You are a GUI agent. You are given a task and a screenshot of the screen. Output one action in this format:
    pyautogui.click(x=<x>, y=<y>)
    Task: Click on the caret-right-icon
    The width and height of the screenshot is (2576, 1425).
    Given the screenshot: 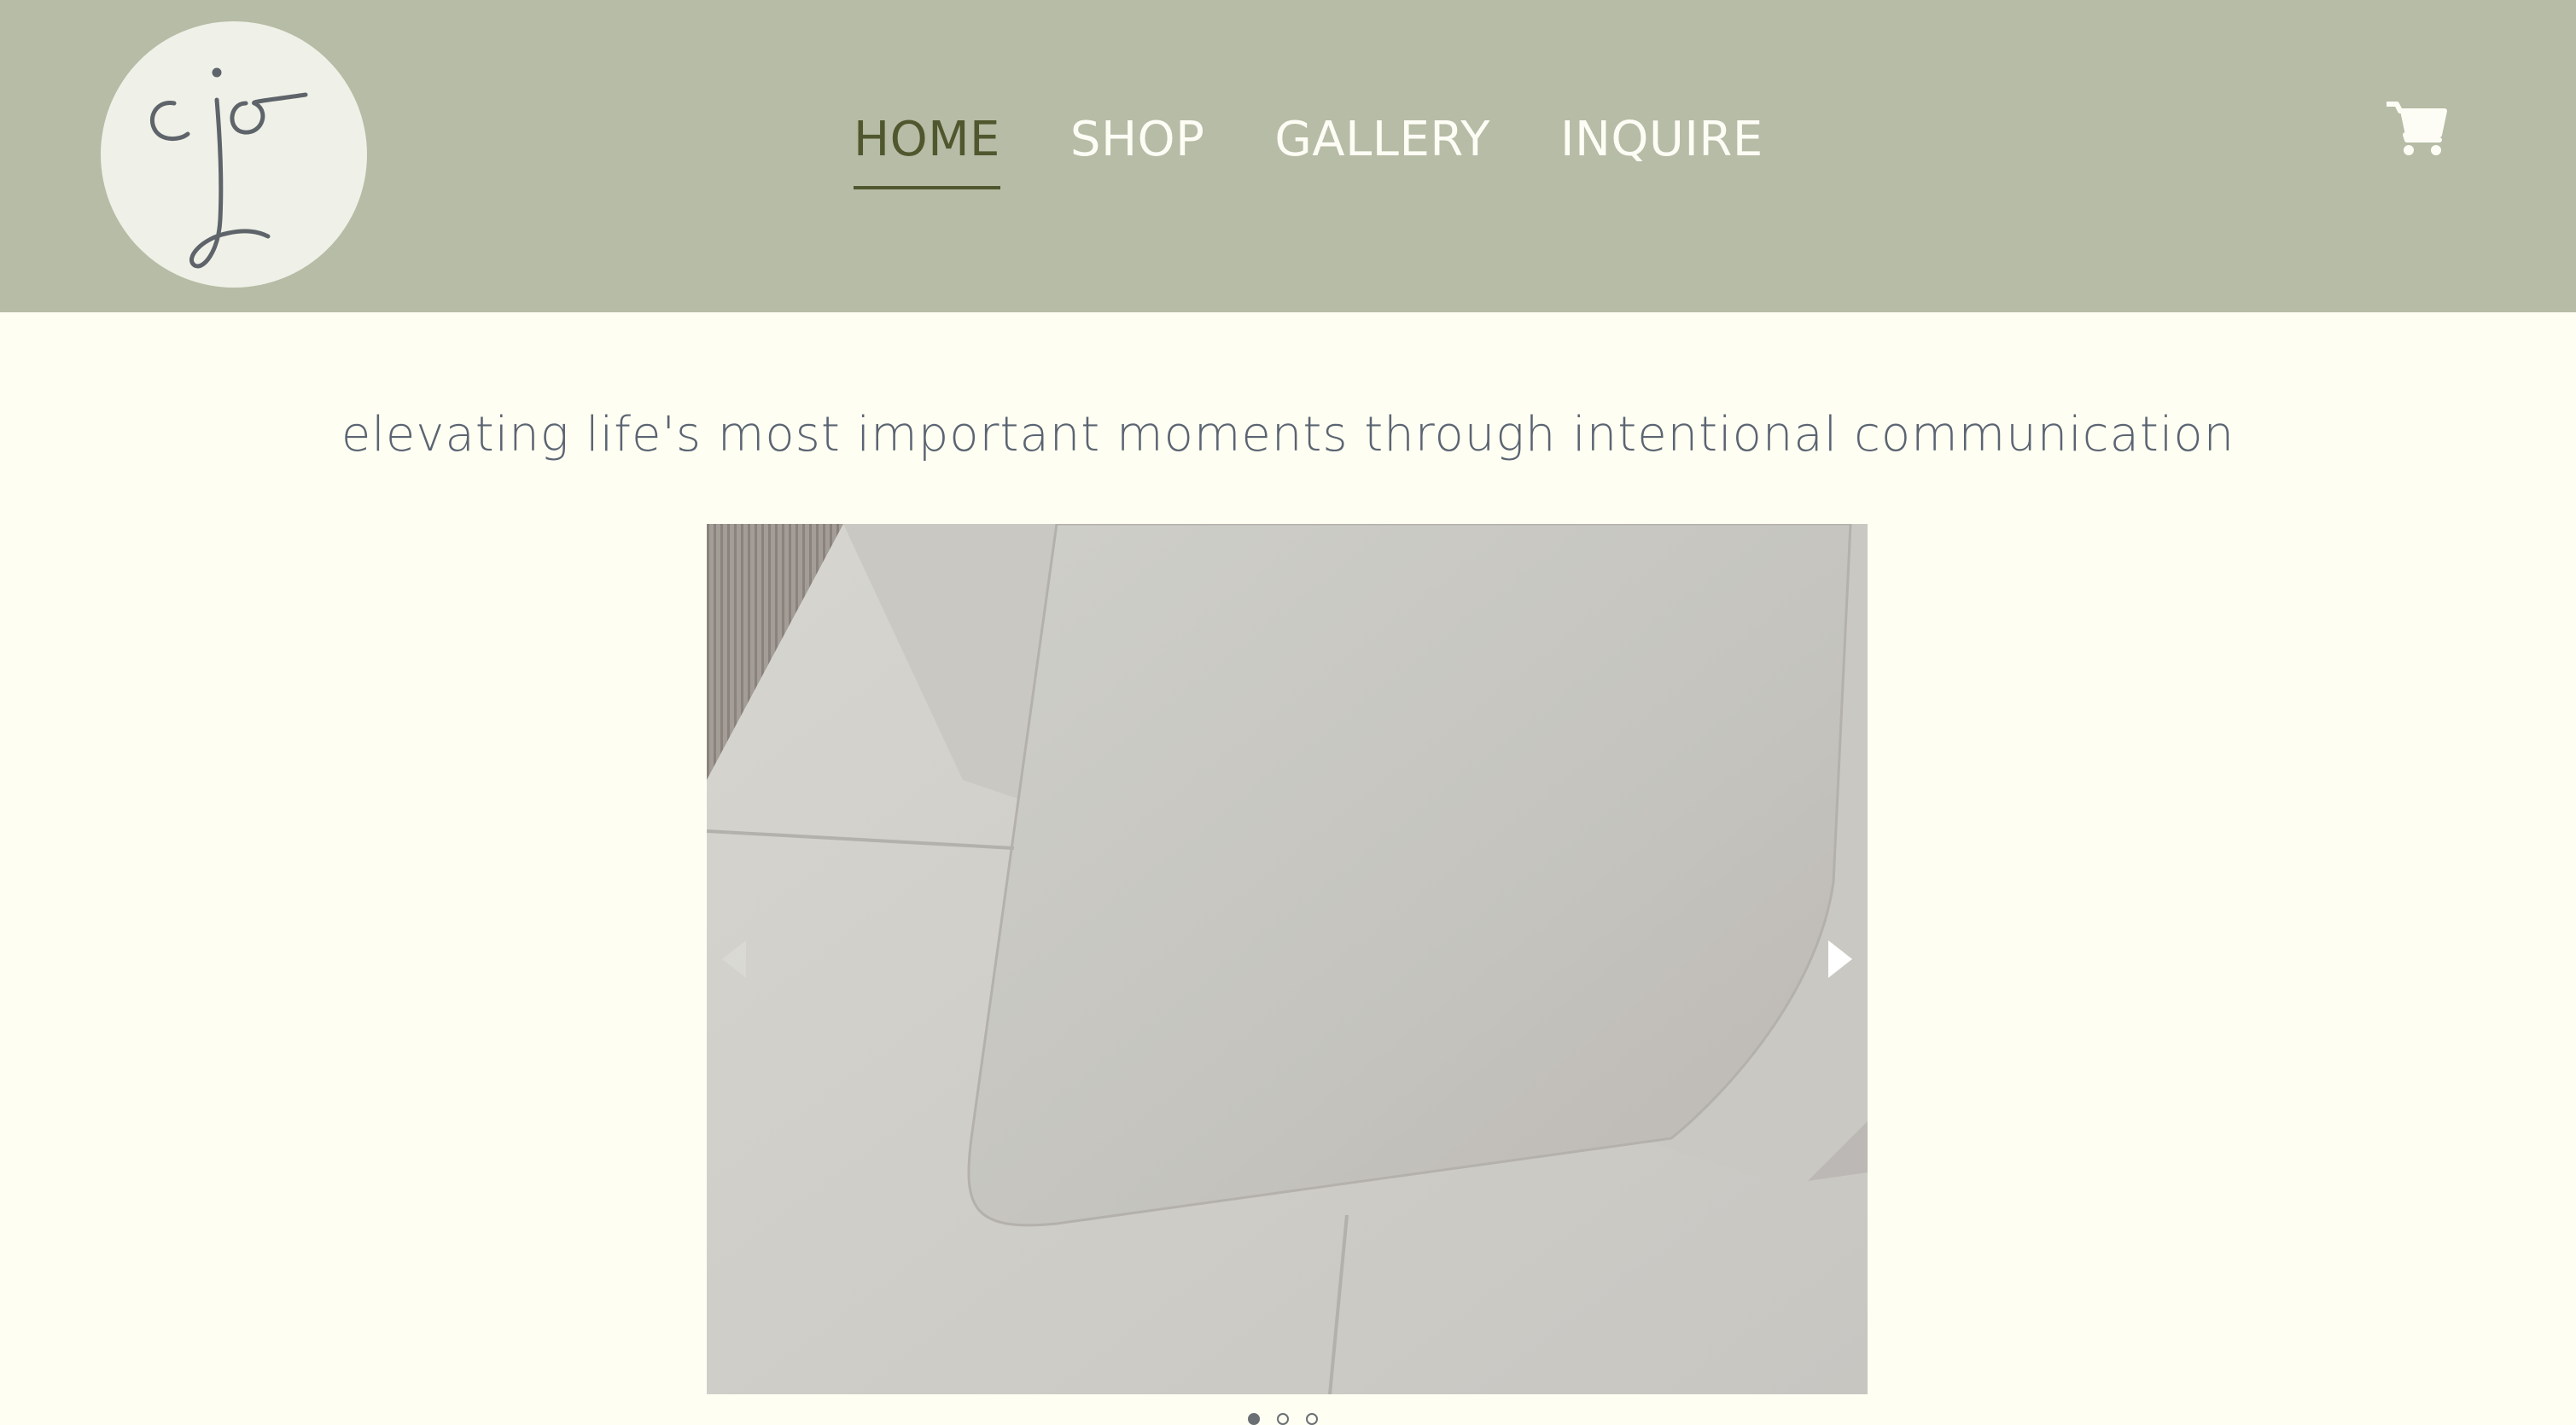 What is the action you would take?
    pyautogui.click(x=1840, y=959)
    